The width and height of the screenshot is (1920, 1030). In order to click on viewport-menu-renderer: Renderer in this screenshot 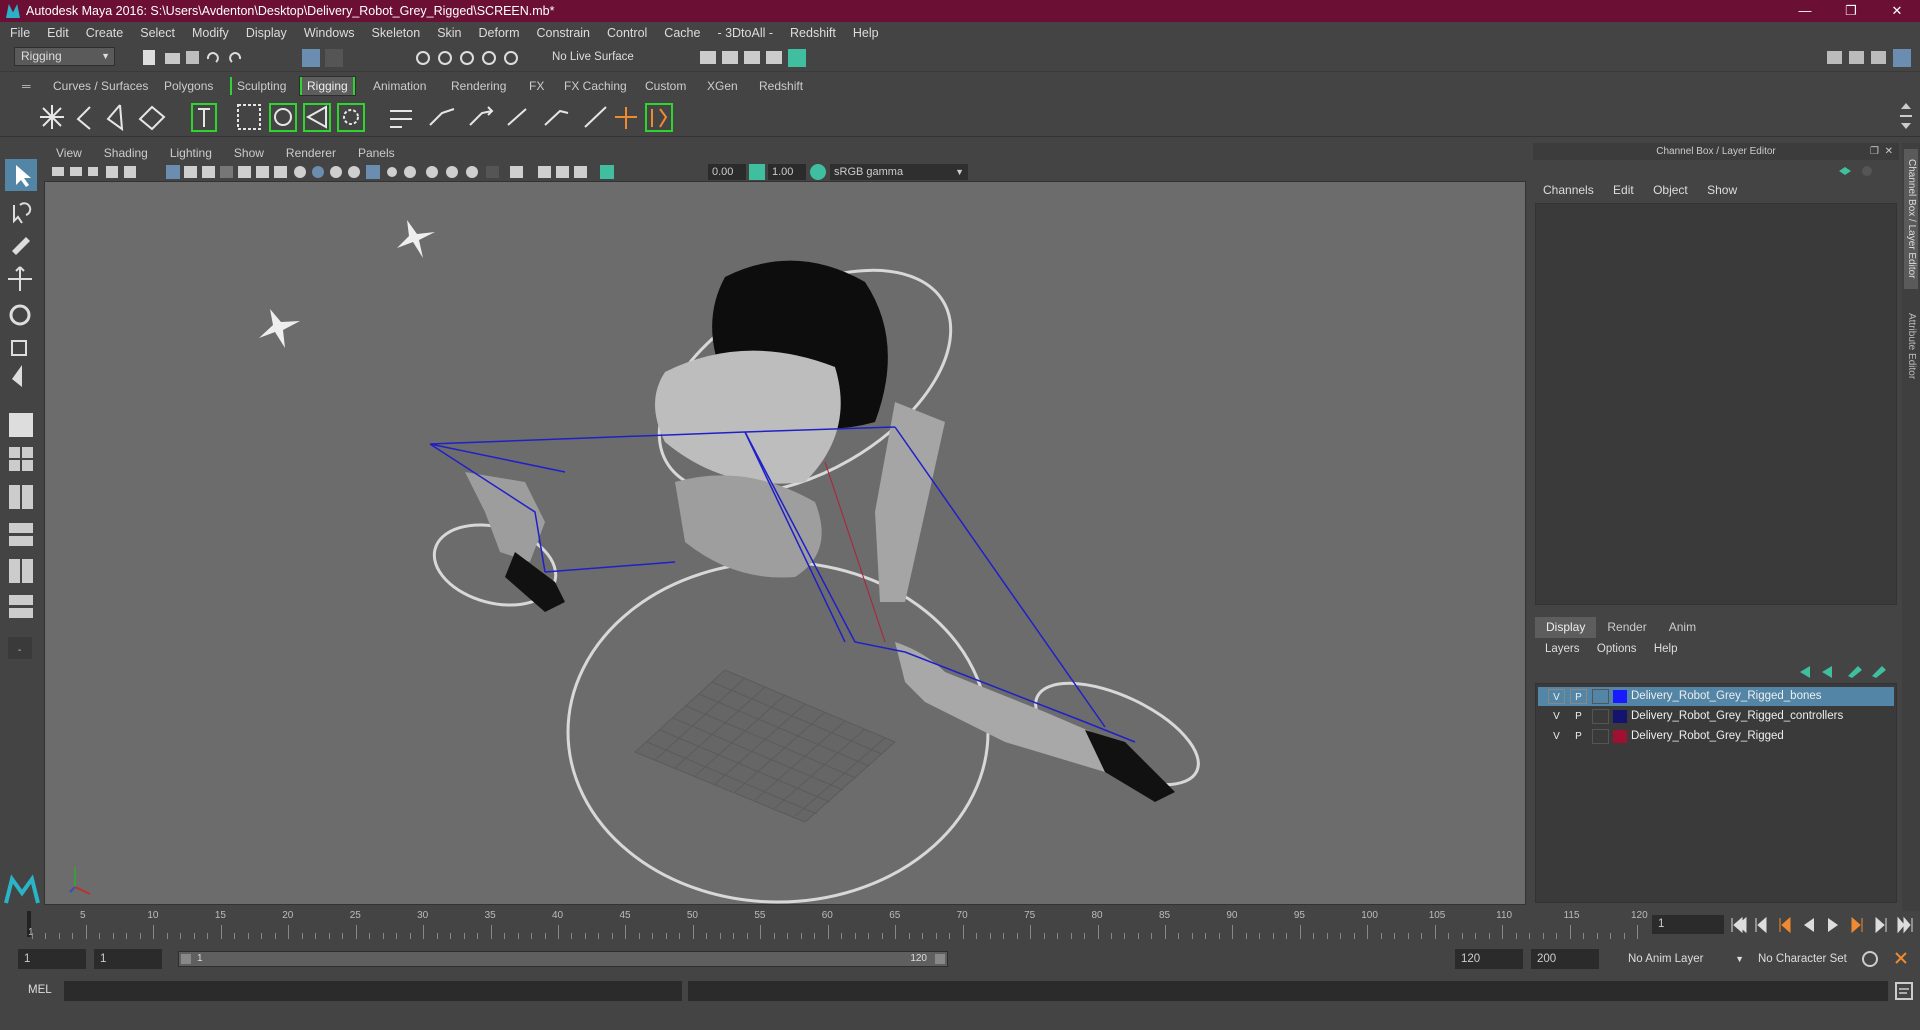, I will do `click(311, 153)`.